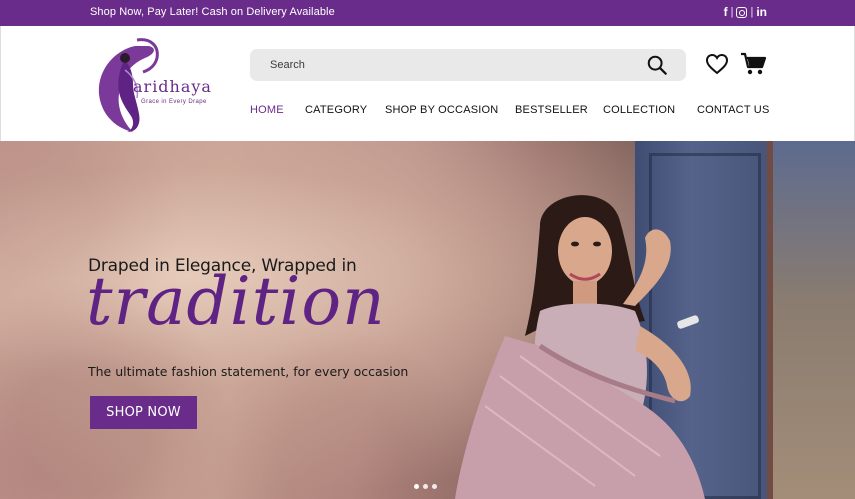 The image size is (855, 499). I want to click on search-input, so click(455, 65).